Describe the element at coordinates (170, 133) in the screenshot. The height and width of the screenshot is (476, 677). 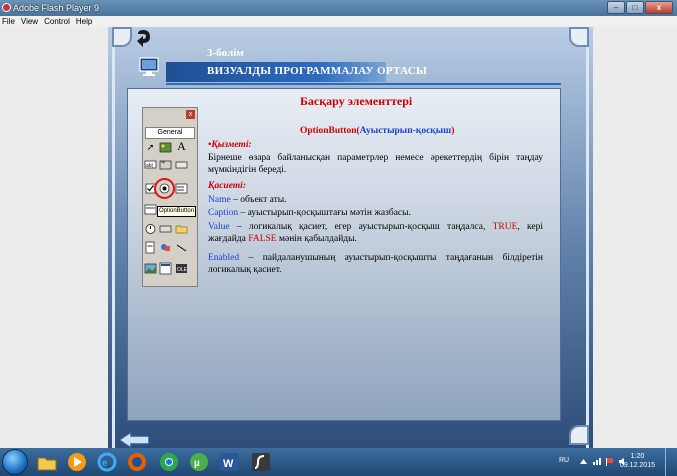
I see `toolbox-general-tab: General` at that location.